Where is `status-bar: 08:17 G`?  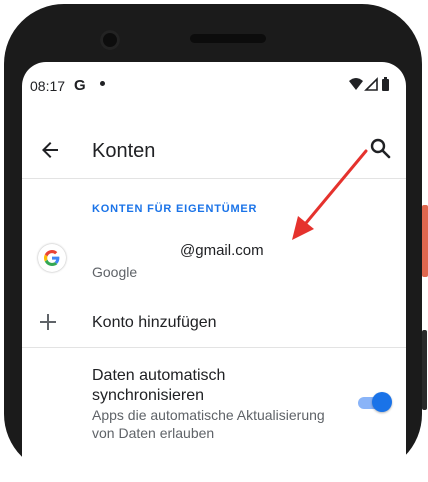 status-bar: 08:17 G is located at coordinates (214, 84).